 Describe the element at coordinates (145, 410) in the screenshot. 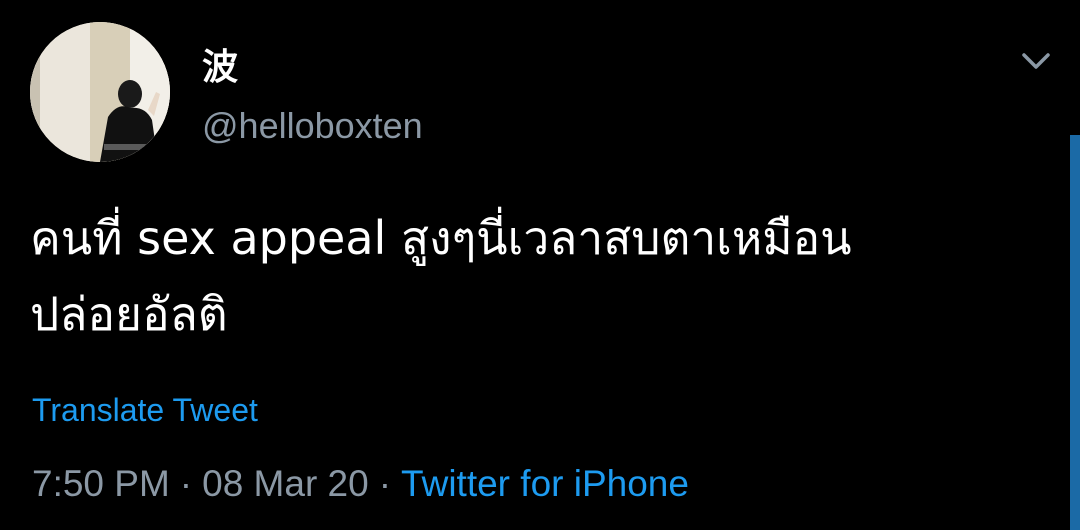

I see `translate-tweet-link: Translate Tweet` at that location.